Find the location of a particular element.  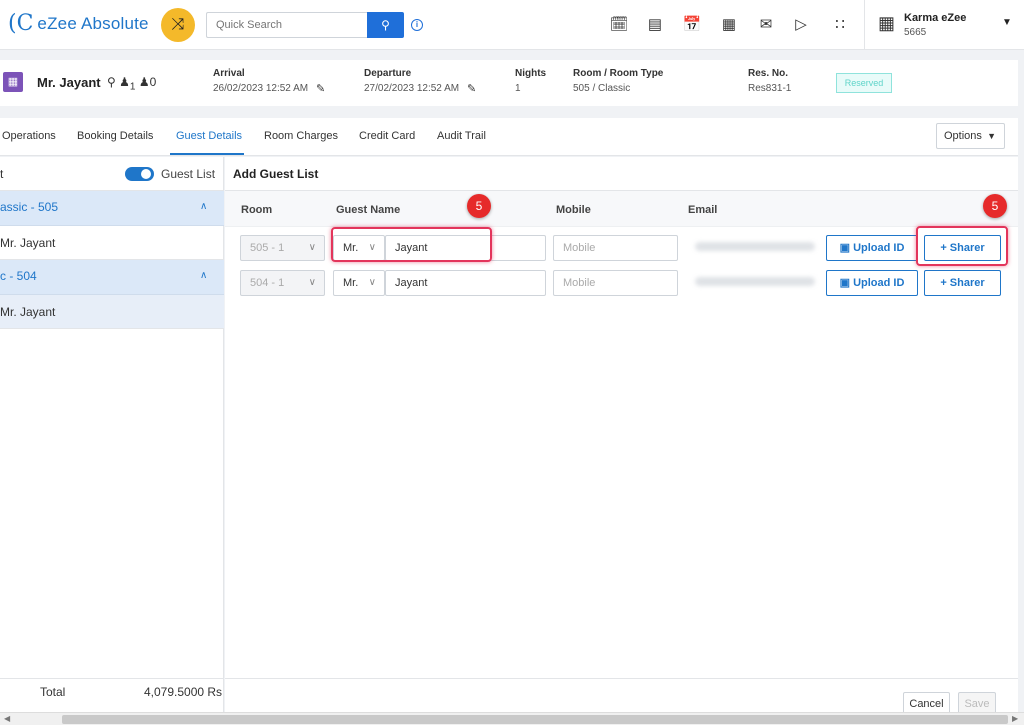

search-button: ⚲ is located at coordinates (385, 25).